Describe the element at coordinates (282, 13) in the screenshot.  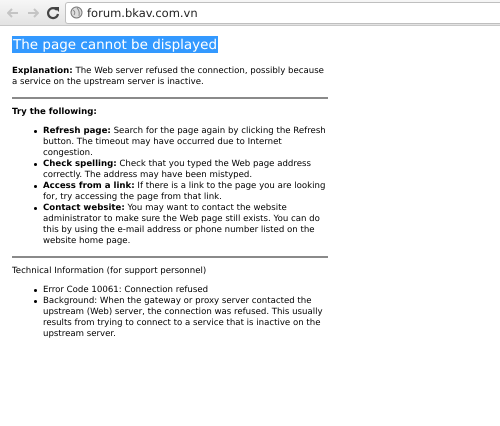
I see `address-bar: forum.bkav.com.vn` at that location.